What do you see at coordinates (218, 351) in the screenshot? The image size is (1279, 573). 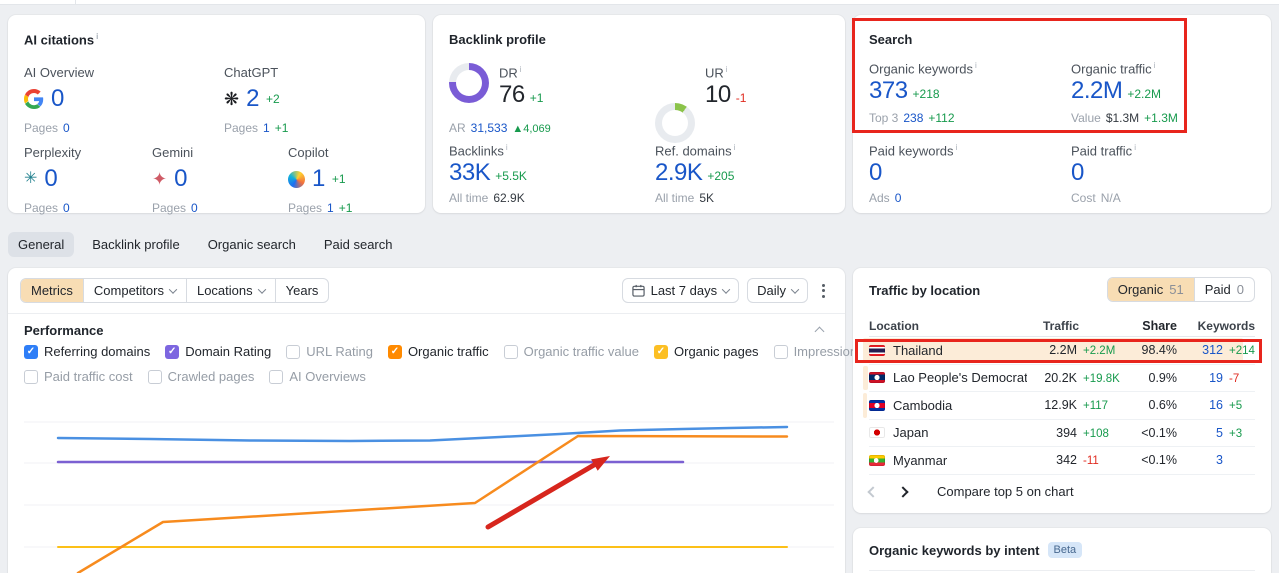 I see `metric-checkbox-domain-rating: Domain Rating` at bounding box center [218, 351].